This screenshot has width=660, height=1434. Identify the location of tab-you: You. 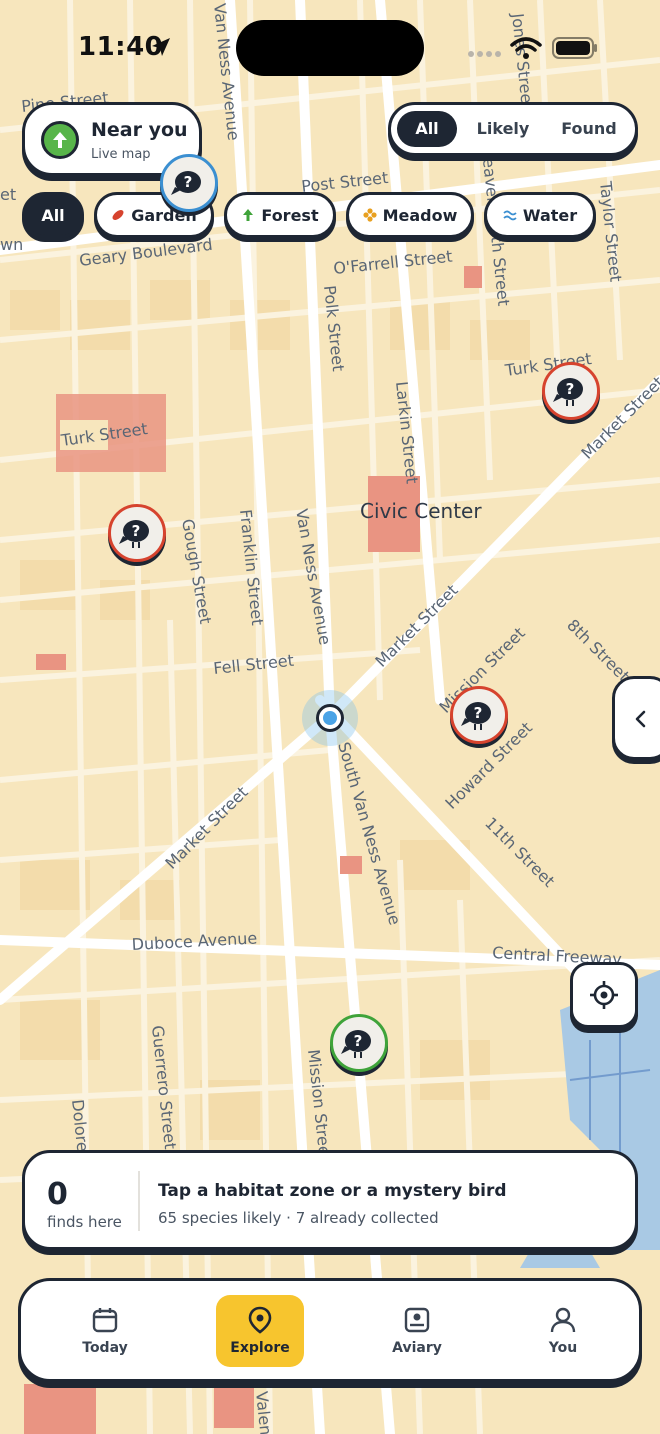
(563, 1331).